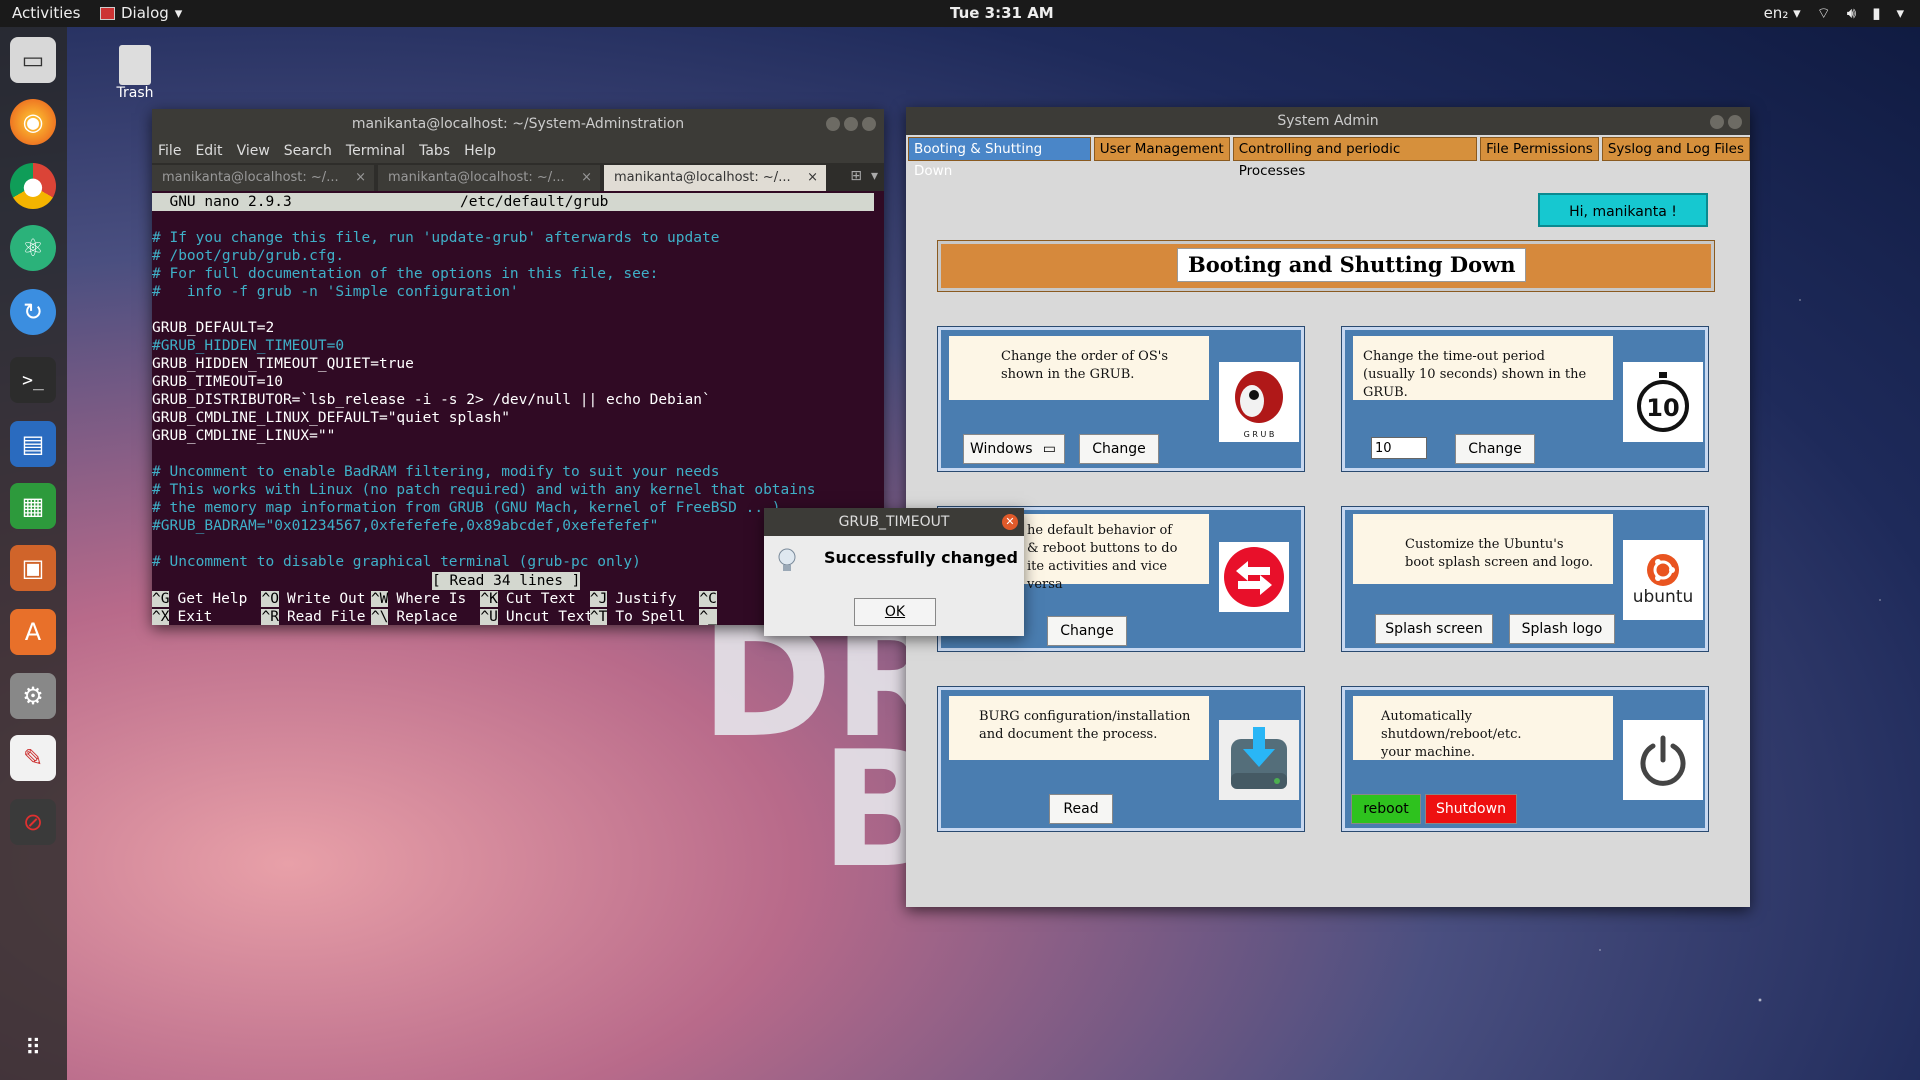  Describe the element at coordinates (1386, 809) in the screenshot. I see `reboot-button: reboot` at that location.